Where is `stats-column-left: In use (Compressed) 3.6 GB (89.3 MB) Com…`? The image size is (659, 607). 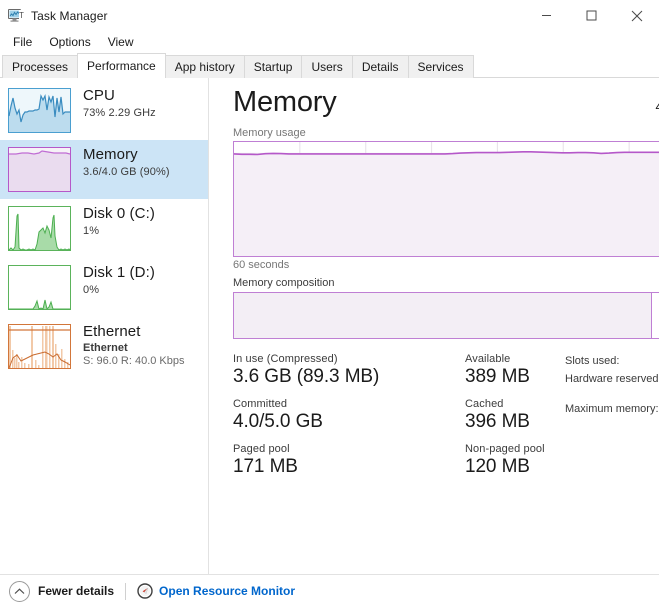
stats-column-left: In use (Compressed) 3.6 GB (89.3 MB) Com… is located at coordinates (349, 420).